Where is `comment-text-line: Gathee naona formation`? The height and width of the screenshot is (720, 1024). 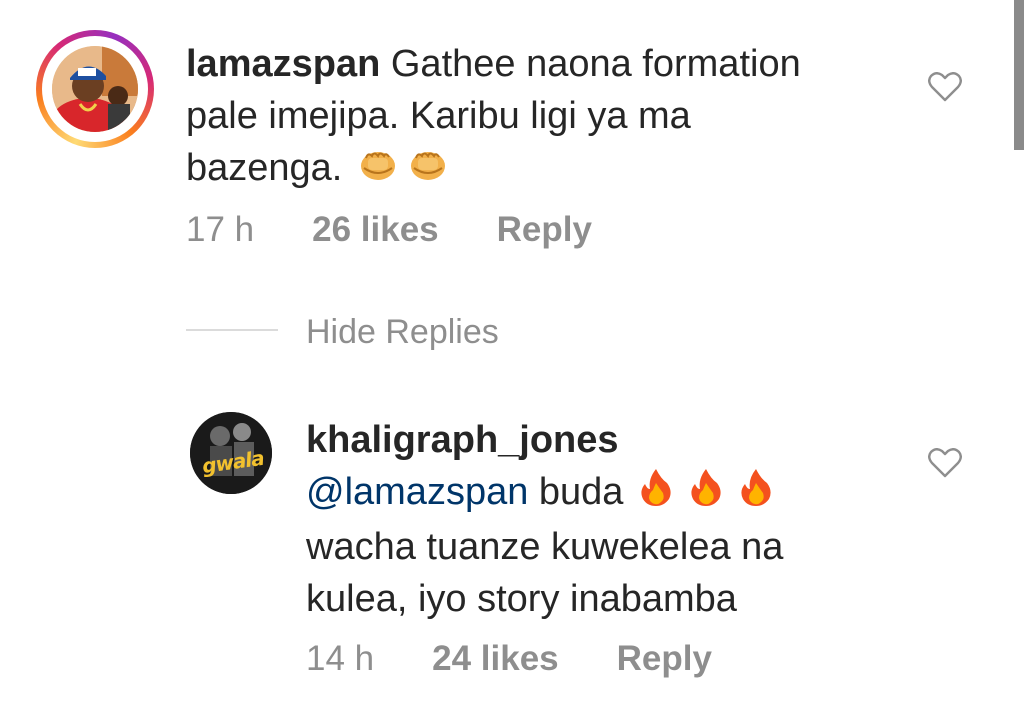 comment-text-line: Gathee naona formation is located at coordinates (595, 64).